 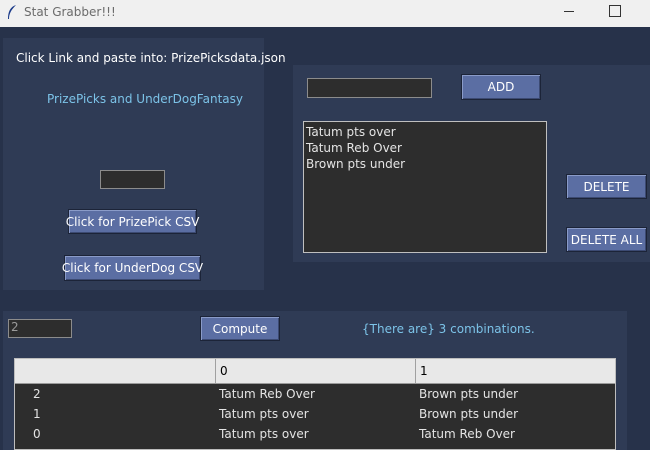 I want to click on table-header: 0 1, so click(x=315, y=371).